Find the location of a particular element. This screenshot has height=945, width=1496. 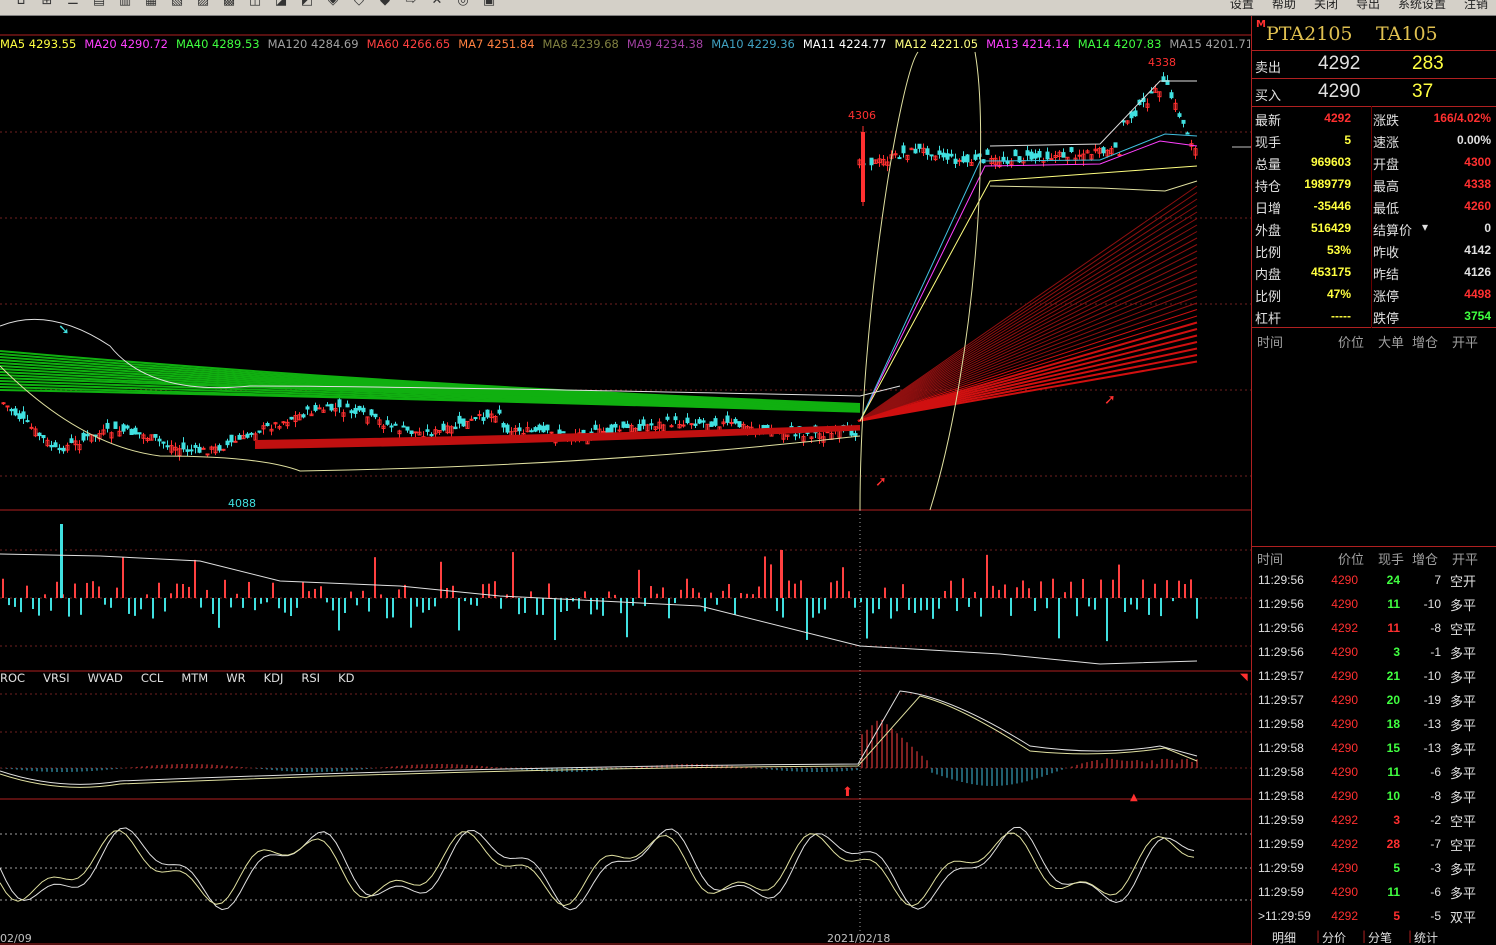

indicator-tab: WR is located at coordinates (235, 678).